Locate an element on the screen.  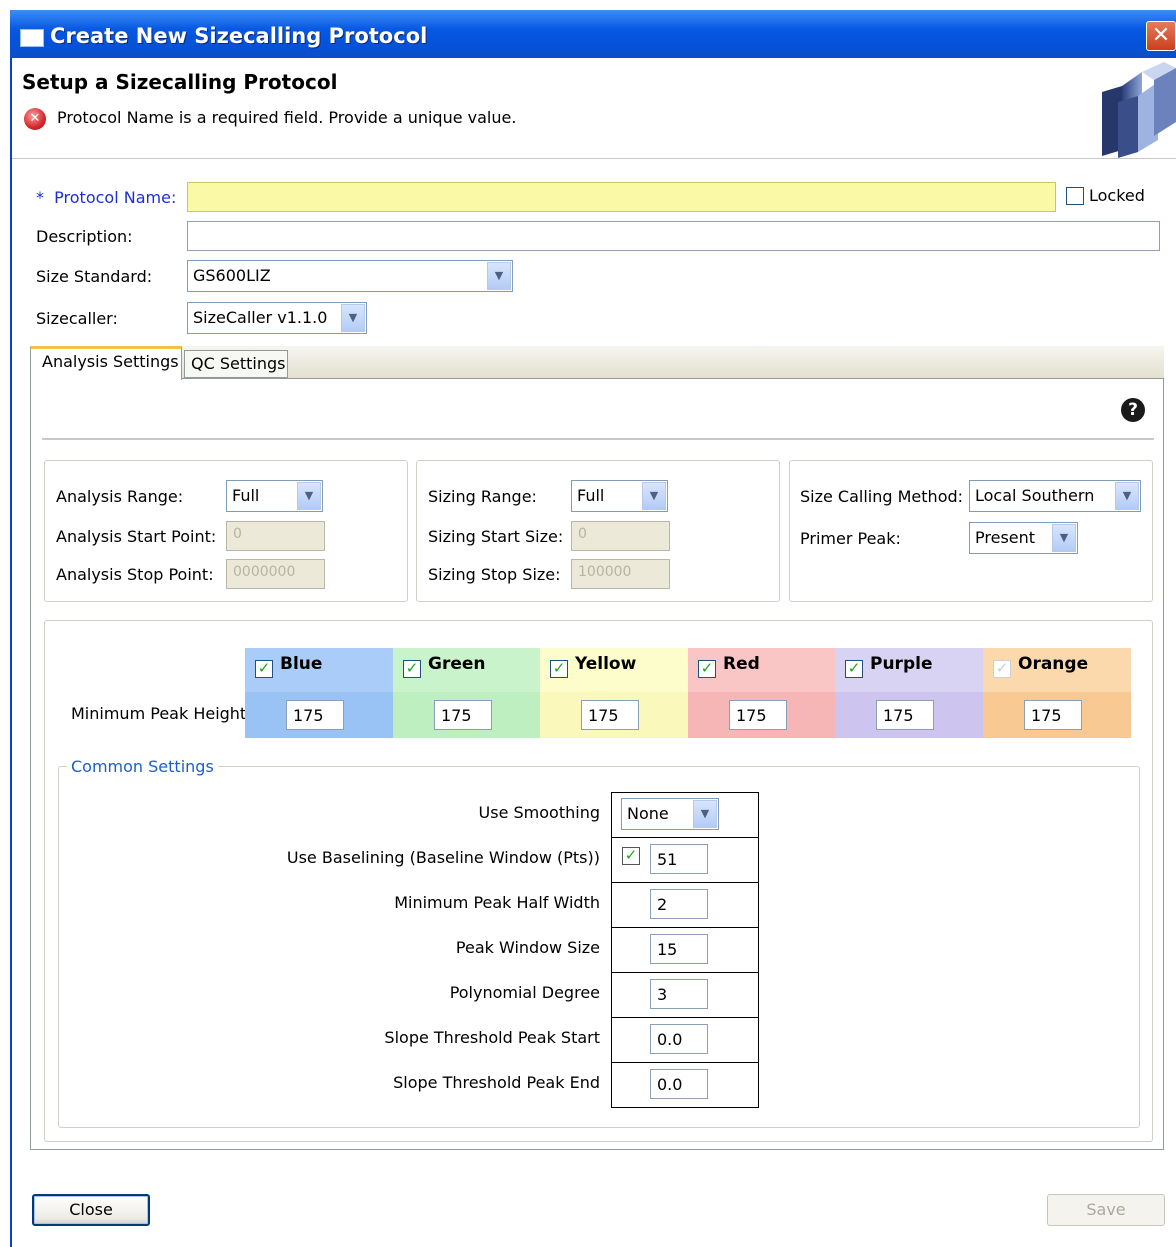
dye-header-purple: ✓ Purple is located at coordinates (909, 670).